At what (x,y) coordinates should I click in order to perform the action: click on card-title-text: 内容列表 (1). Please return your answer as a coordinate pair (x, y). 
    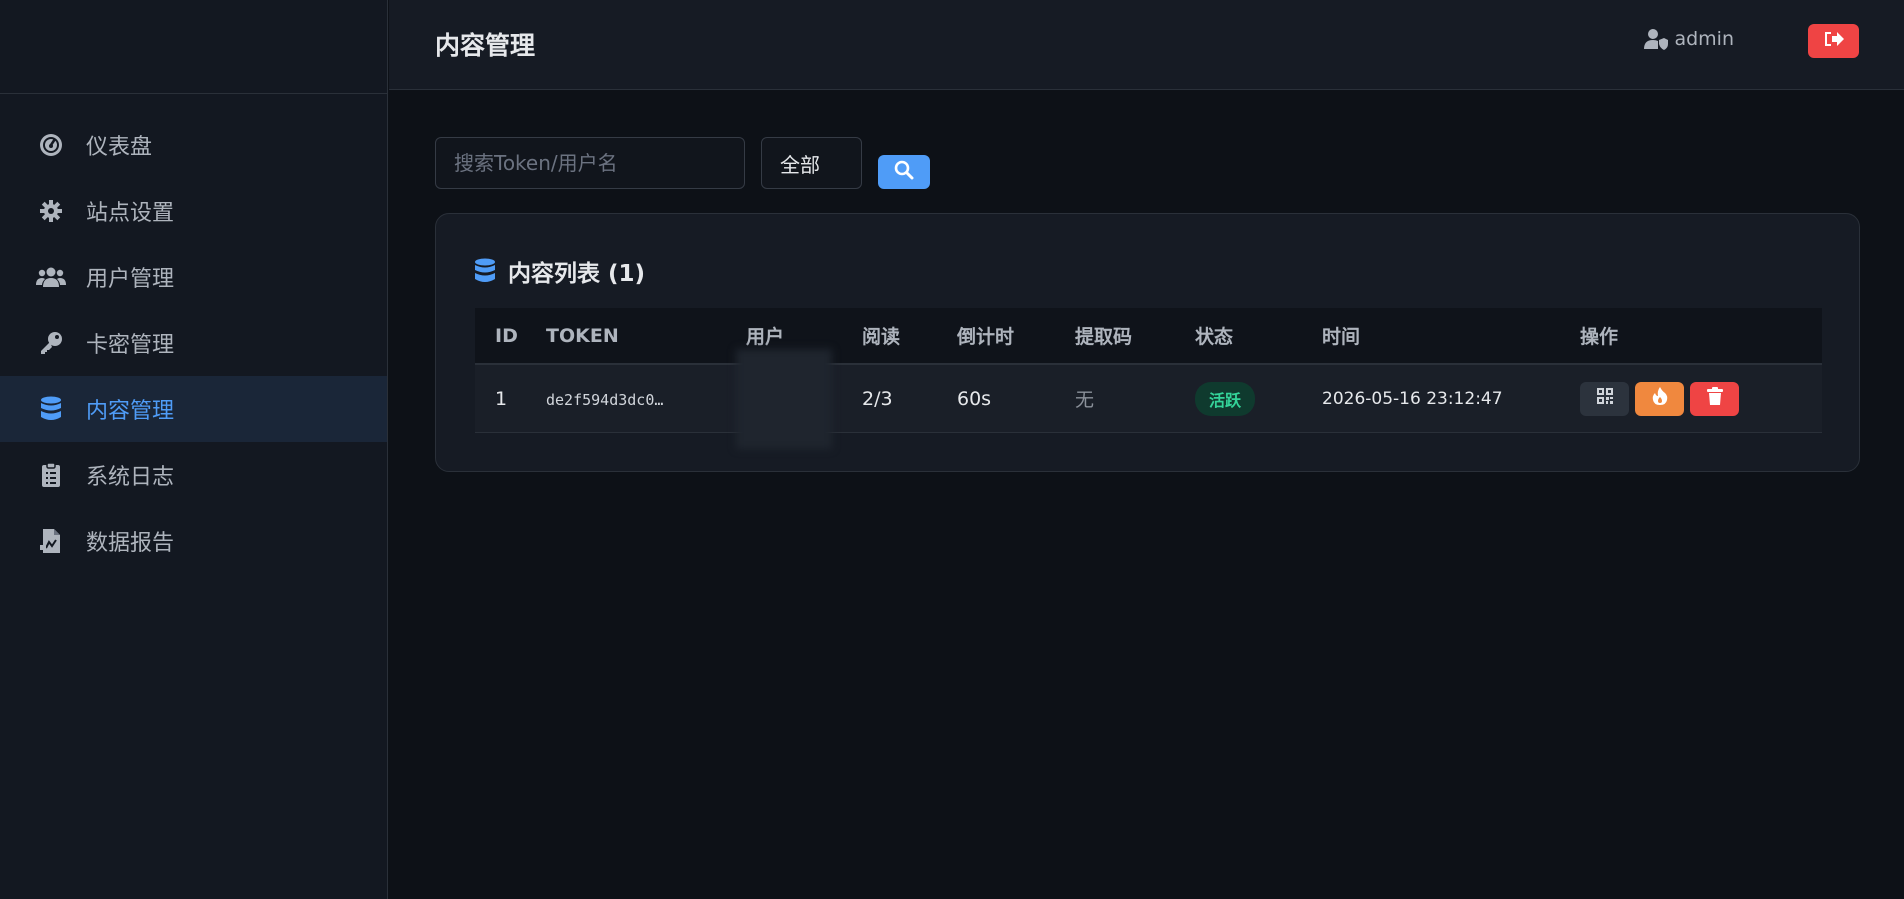
    Looking at the image, I should click on (577, 274).